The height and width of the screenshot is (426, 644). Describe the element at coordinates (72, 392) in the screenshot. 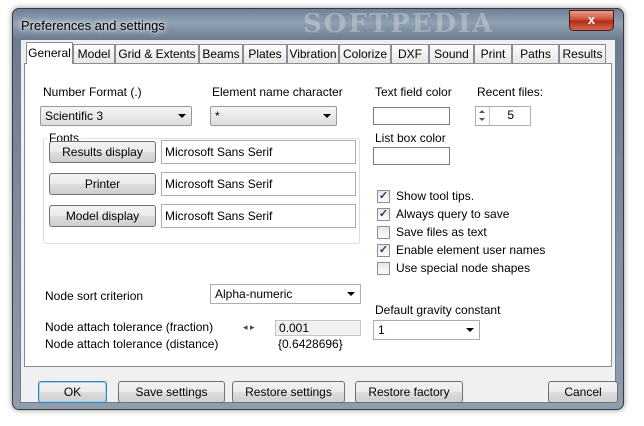

I see `ok-button: OK` at that location.